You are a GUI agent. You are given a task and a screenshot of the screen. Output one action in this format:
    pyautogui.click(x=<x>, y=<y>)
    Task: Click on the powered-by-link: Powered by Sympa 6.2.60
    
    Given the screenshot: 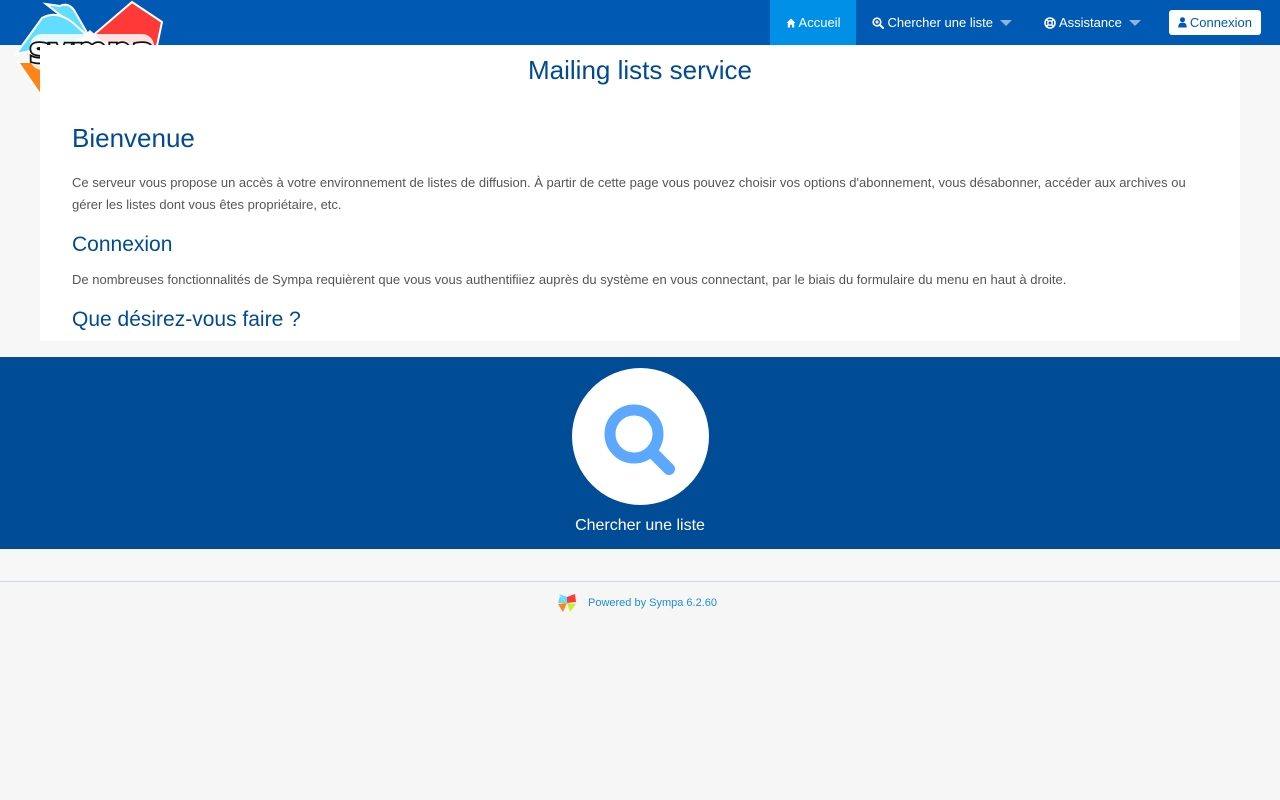 What is the action you would take?
    pyautogui.click(x=636, y=603)
    